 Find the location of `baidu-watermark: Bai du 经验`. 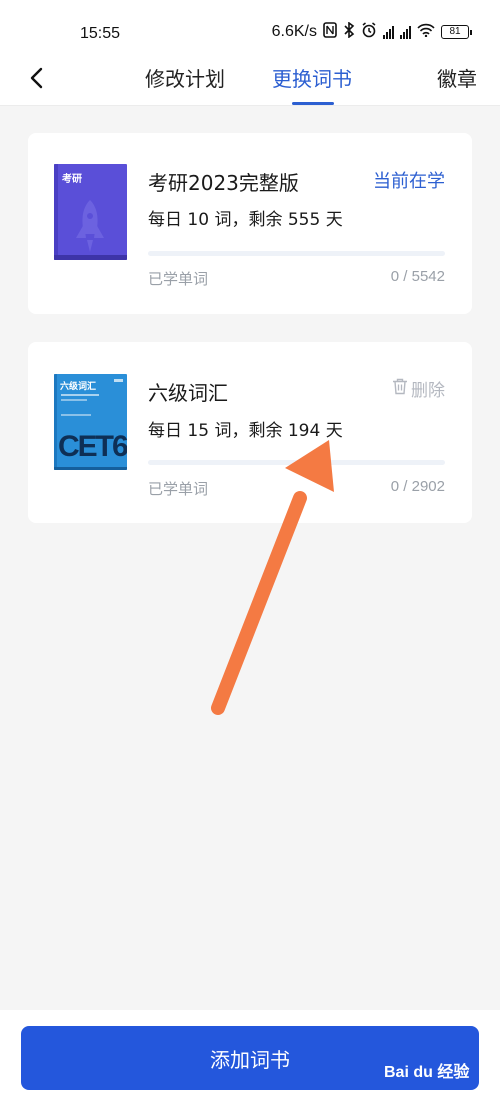

baidu-watermark: Bai du 经验 is located at coordinates (427, 1072).